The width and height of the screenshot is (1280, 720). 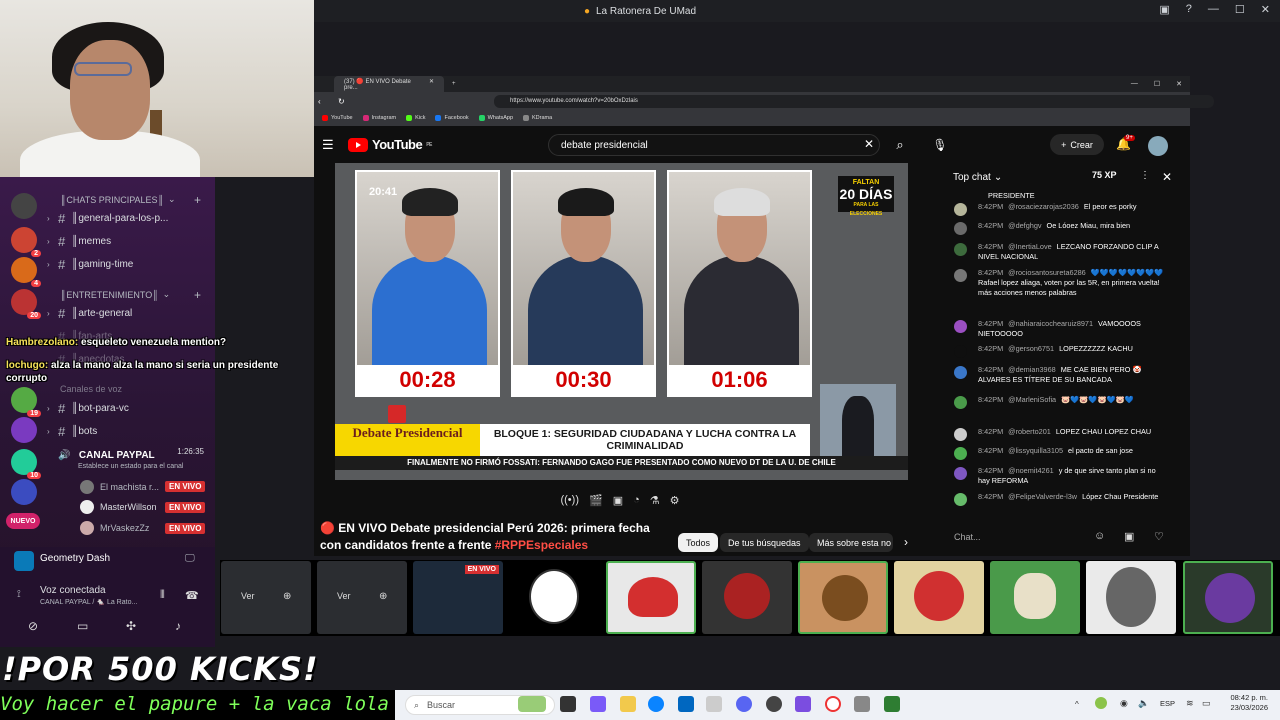 What do you see at coordinates (1167, 703) in the screenshot?
I see `language-indicator: ESP` at bounding box center [1167, 703].